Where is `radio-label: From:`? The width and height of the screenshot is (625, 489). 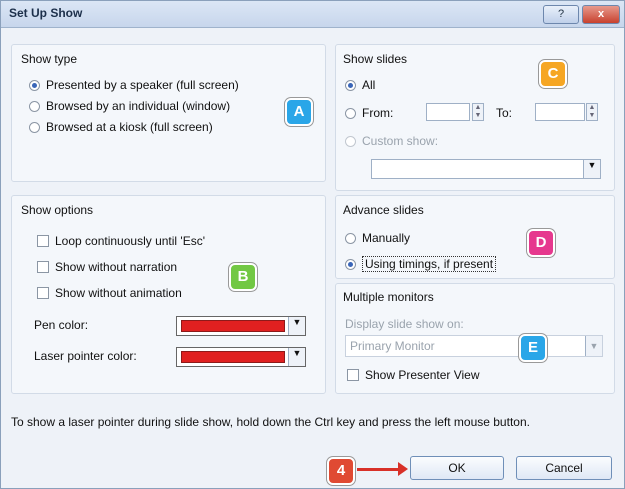 radio-label: From: is located at coordinates (378, 113).